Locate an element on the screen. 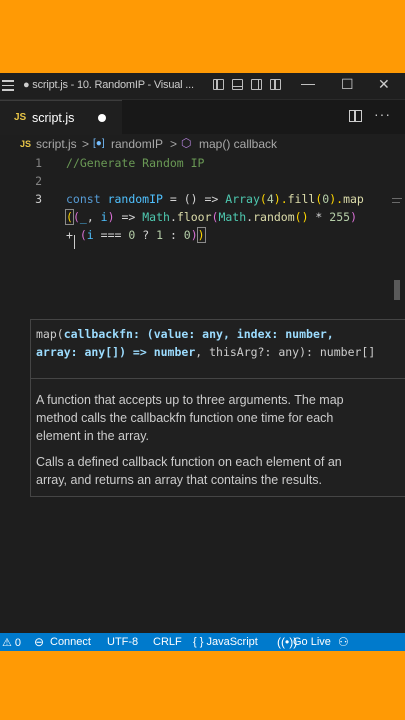 The width and height of the screenshot is (405, 720). maximize-button: ☐ is located at coordinates (347, 84).